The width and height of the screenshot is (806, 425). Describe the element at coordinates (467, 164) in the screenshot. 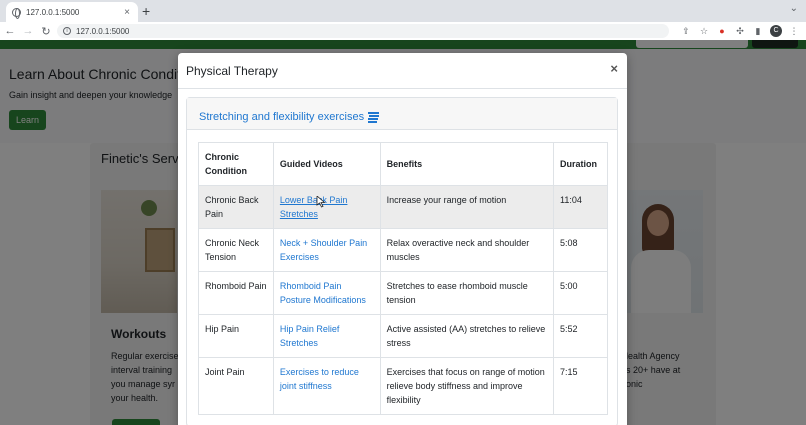

I see `column-header: Benefits` at that location.